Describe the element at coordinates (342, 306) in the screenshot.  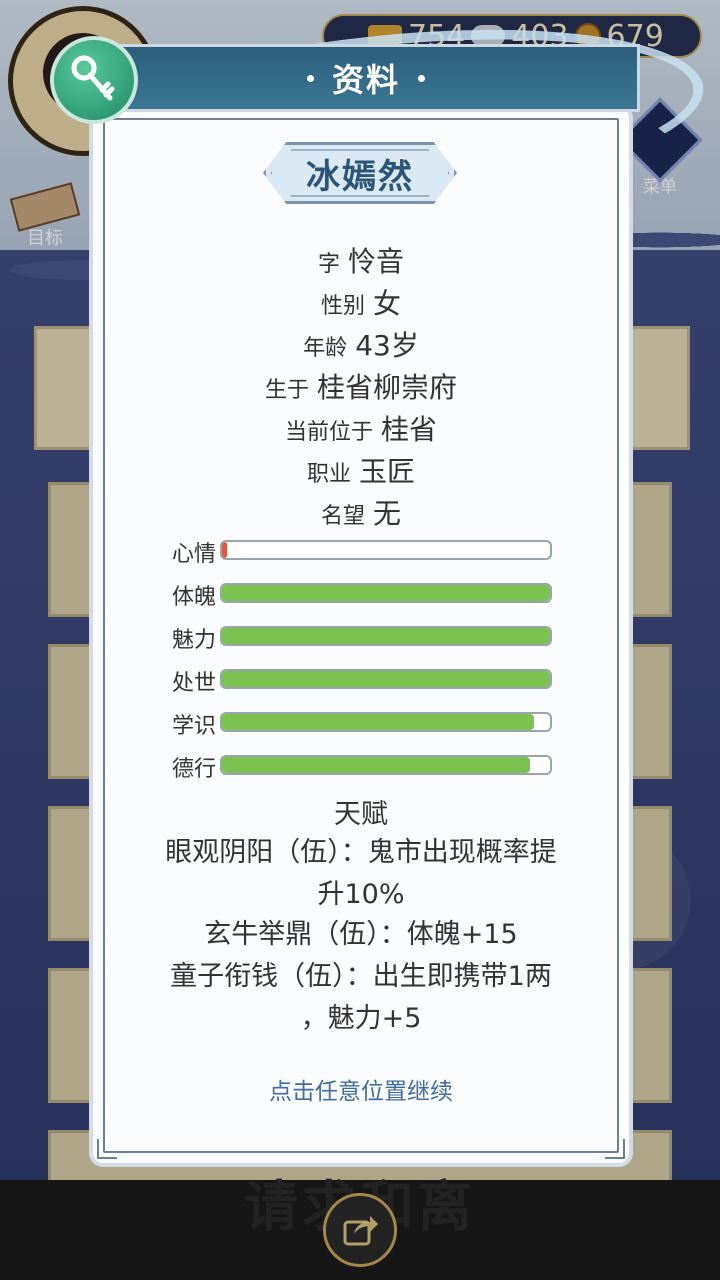
I see `info-label: 性别` at that location.